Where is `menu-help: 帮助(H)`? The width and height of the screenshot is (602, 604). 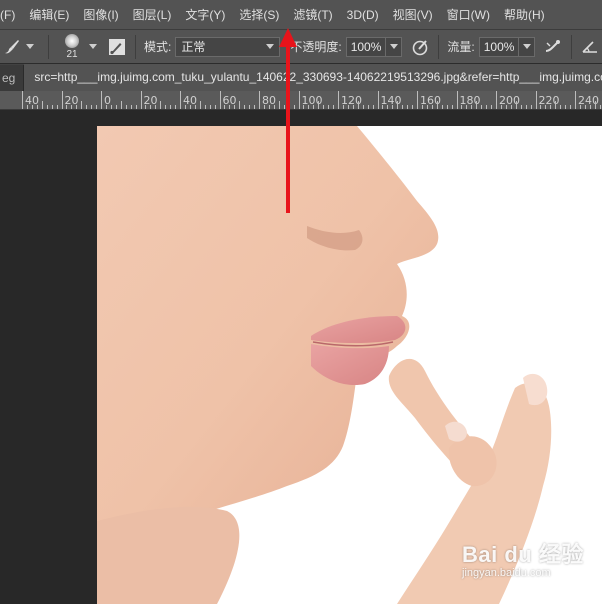 menu-help: 帮助(H) is located at coordinates (524, 15).